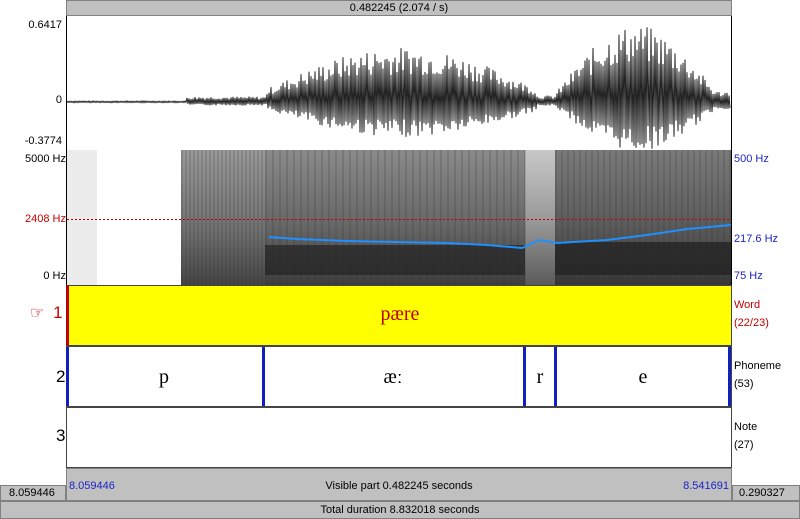 The height and width of the screenshot is (519, 800). I want to click on tier-2-name: Phoneme, so click(757, 366).